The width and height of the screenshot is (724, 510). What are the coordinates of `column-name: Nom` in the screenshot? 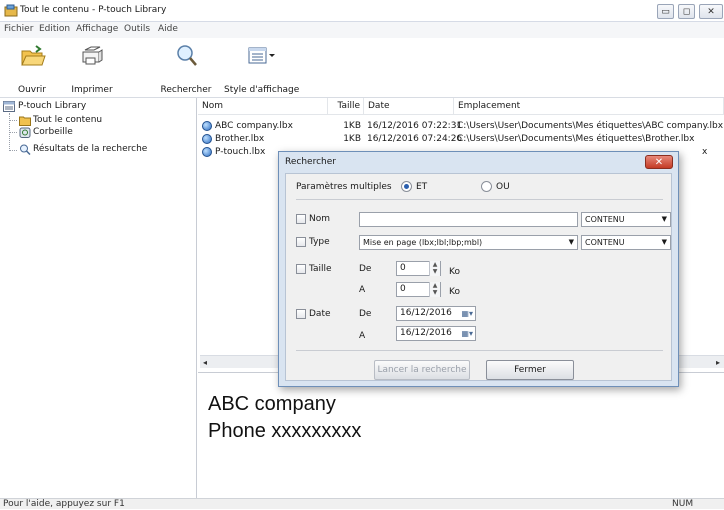 It's located at (263, 106).